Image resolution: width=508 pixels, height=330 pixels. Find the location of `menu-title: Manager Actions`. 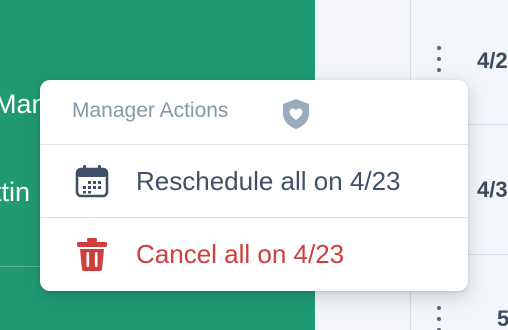

menu-title: Manager Actions is located at coordinates (150, 110).